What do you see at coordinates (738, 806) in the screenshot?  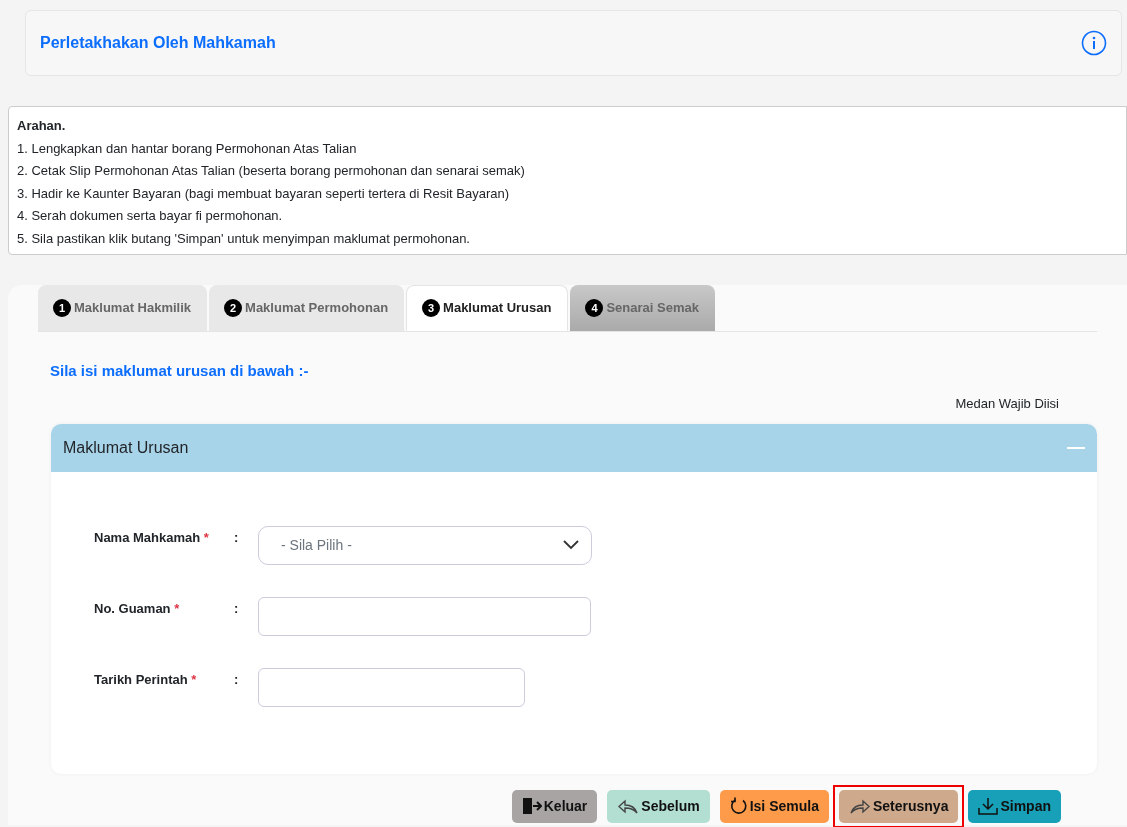 I see `reload-icon` at bounding box center [738, 806].